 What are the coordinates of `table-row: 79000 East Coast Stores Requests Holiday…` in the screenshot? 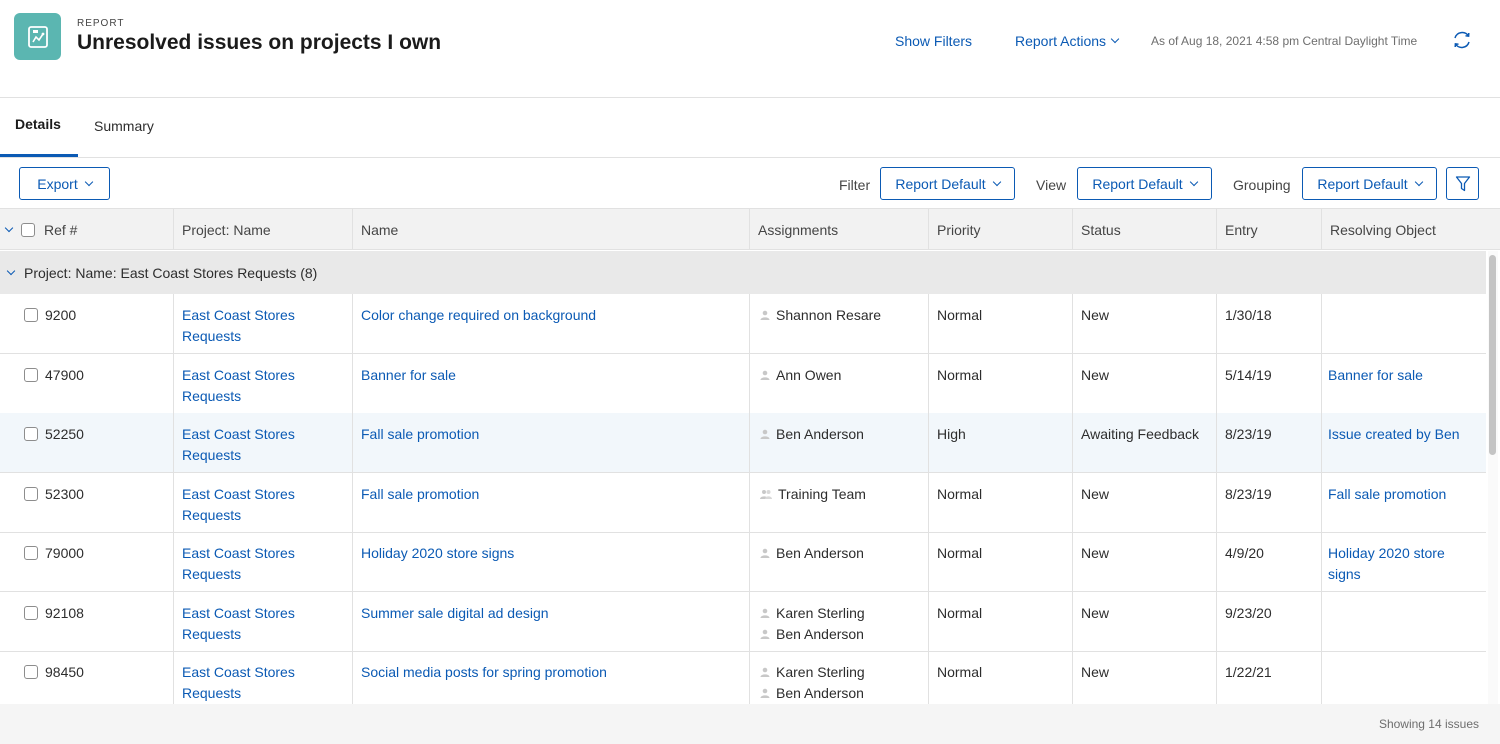 It's located at (743, 562).